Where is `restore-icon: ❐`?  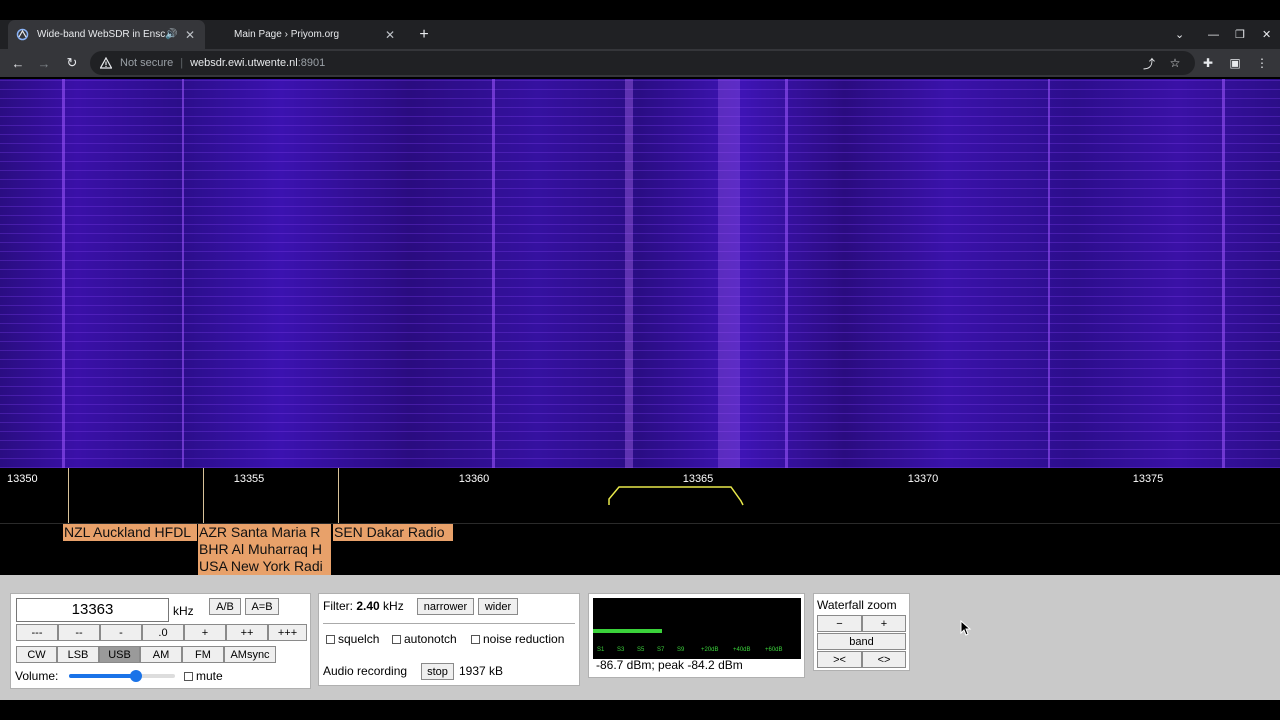
restore-icon: ❐ is located at coordinates (1240, 34).